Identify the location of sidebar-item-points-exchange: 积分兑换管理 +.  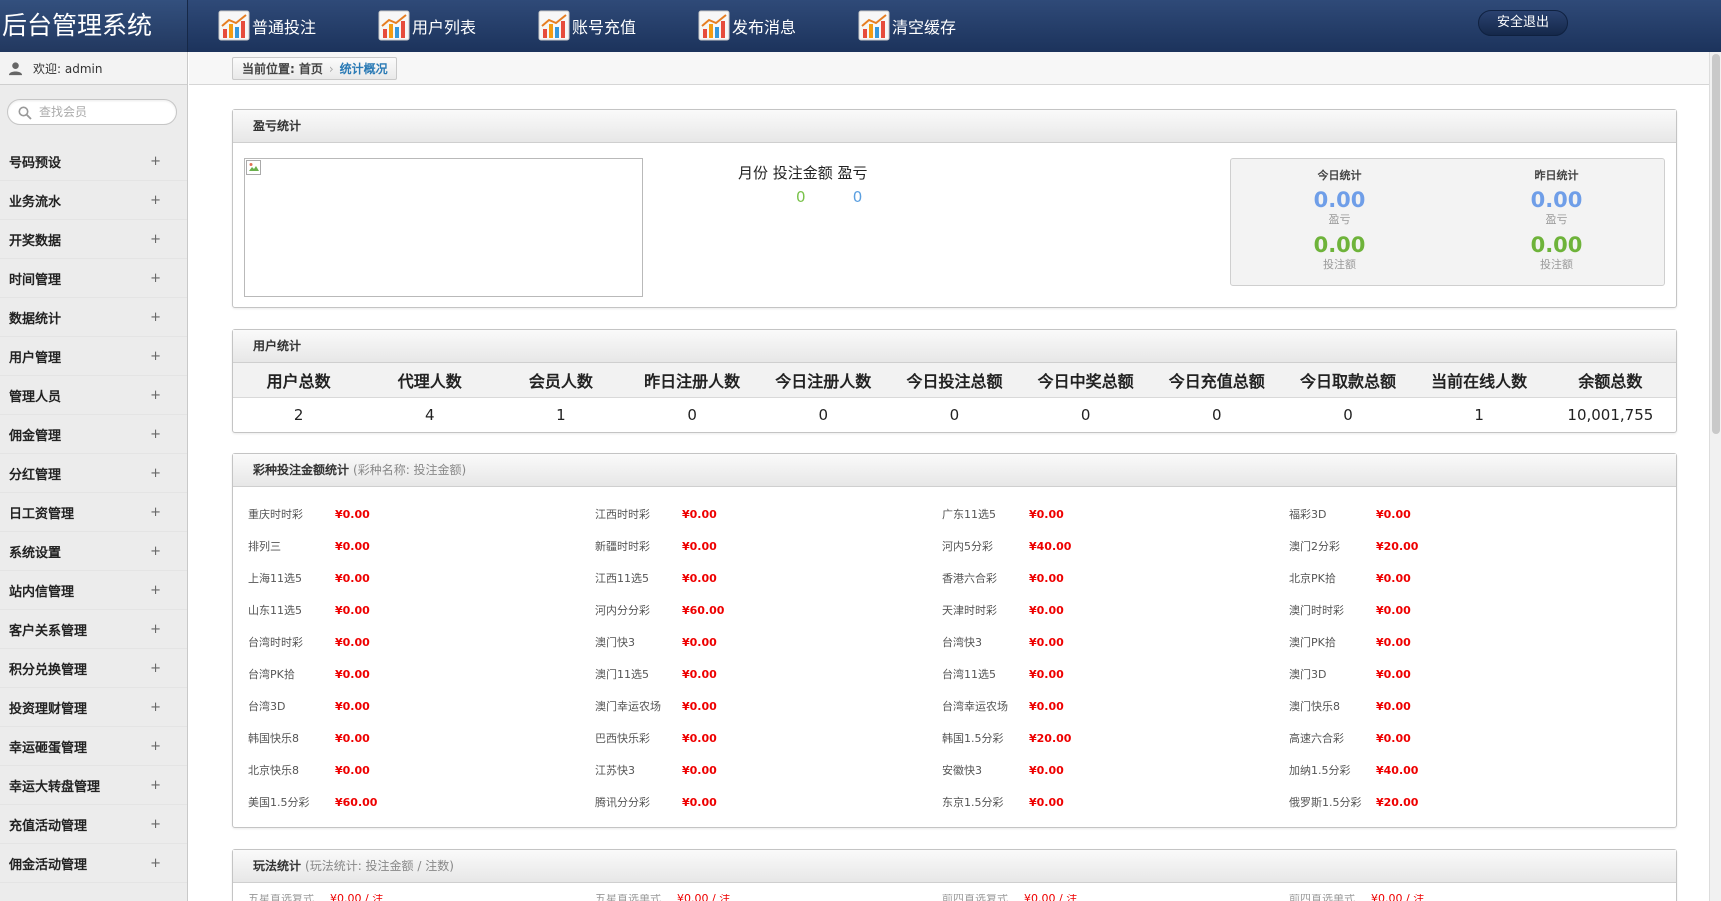
(93, 668).